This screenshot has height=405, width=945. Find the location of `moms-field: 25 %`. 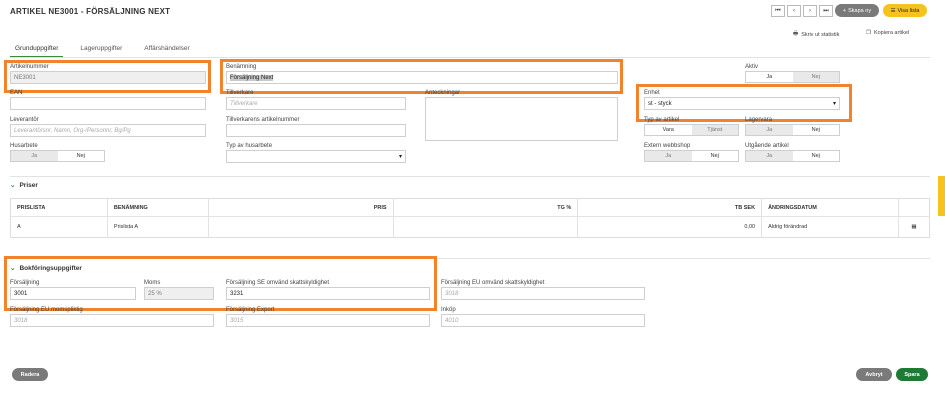

moms-field: 25 % is located at coordinates (179, 293).